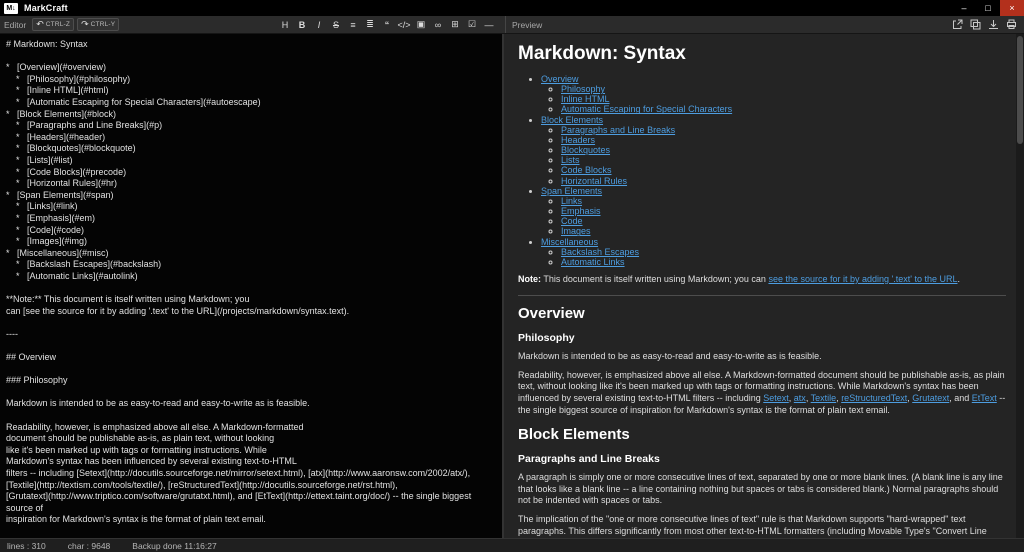  I want to click on toc-link: Paragraphs and Line Breaks, so click(618, 130).